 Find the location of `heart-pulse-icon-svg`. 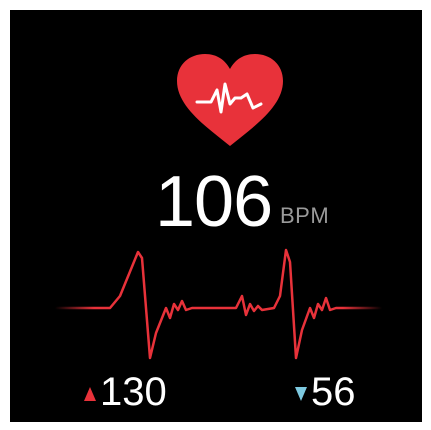

heart-pulse-icon-svg is located at coordinates (230, 100).